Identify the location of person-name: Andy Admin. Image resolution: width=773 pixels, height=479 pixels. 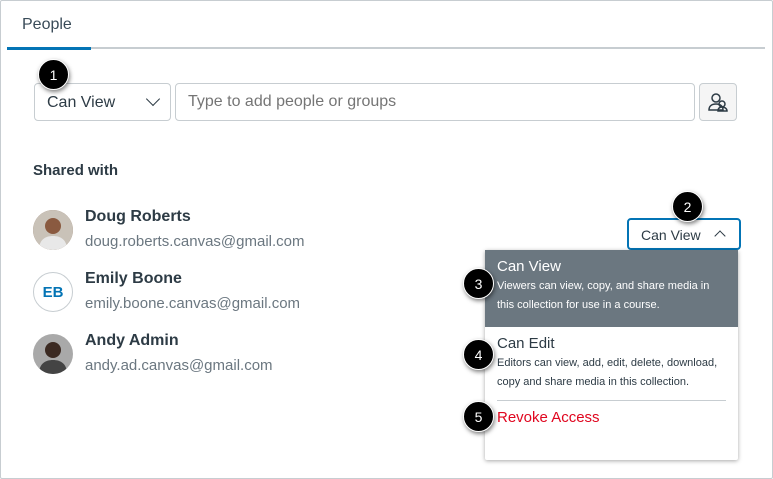
(132, 340).